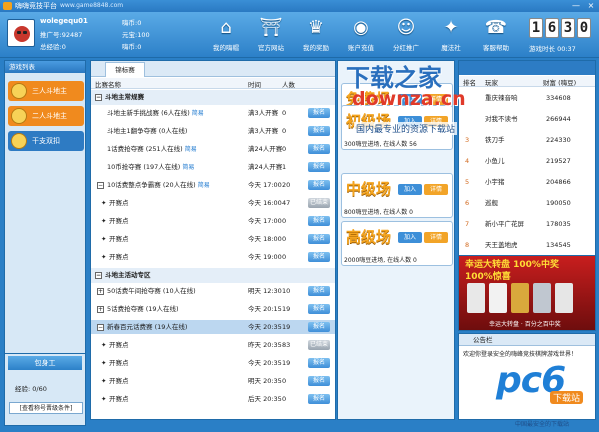 Image resolution: width=599 pixels, height=432 pixels. Describe the element at coordinates (213, 149) in the screenshot. I see `tournament-row: 1话费抢夺赛 (251人在线) 简易 满24人开赛 0 报名` at that location.